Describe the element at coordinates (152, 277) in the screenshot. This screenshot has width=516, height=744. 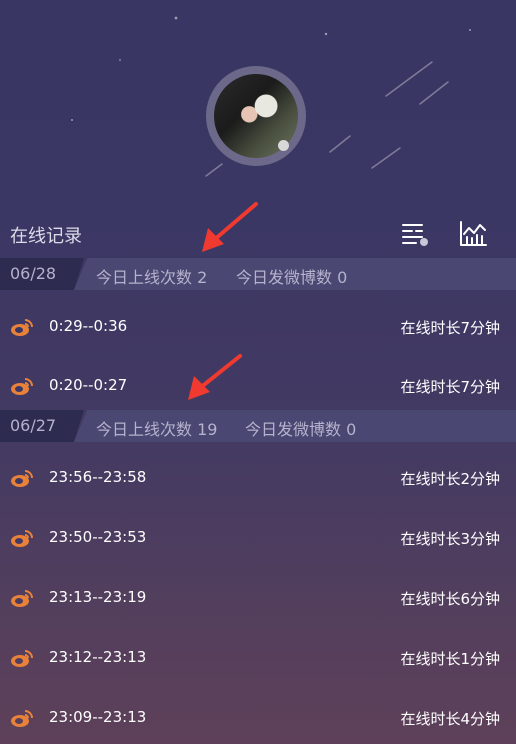
I see `online-count: 今日上线次数 2` at that location.